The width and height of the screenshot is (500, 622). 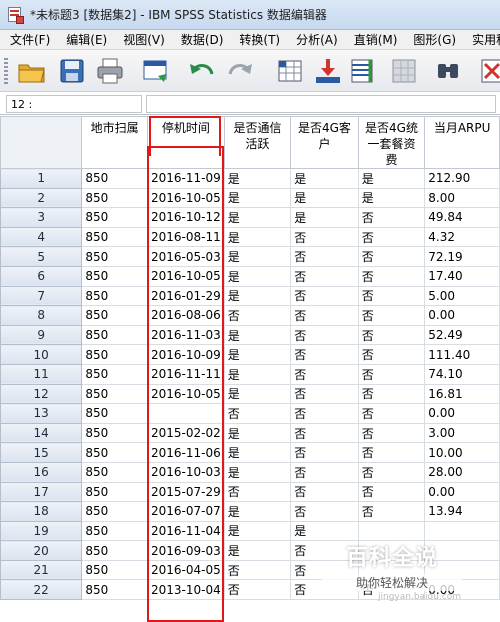 I want to click on menu-direct-marketing: 直销(M), so click(x=374, y=39).